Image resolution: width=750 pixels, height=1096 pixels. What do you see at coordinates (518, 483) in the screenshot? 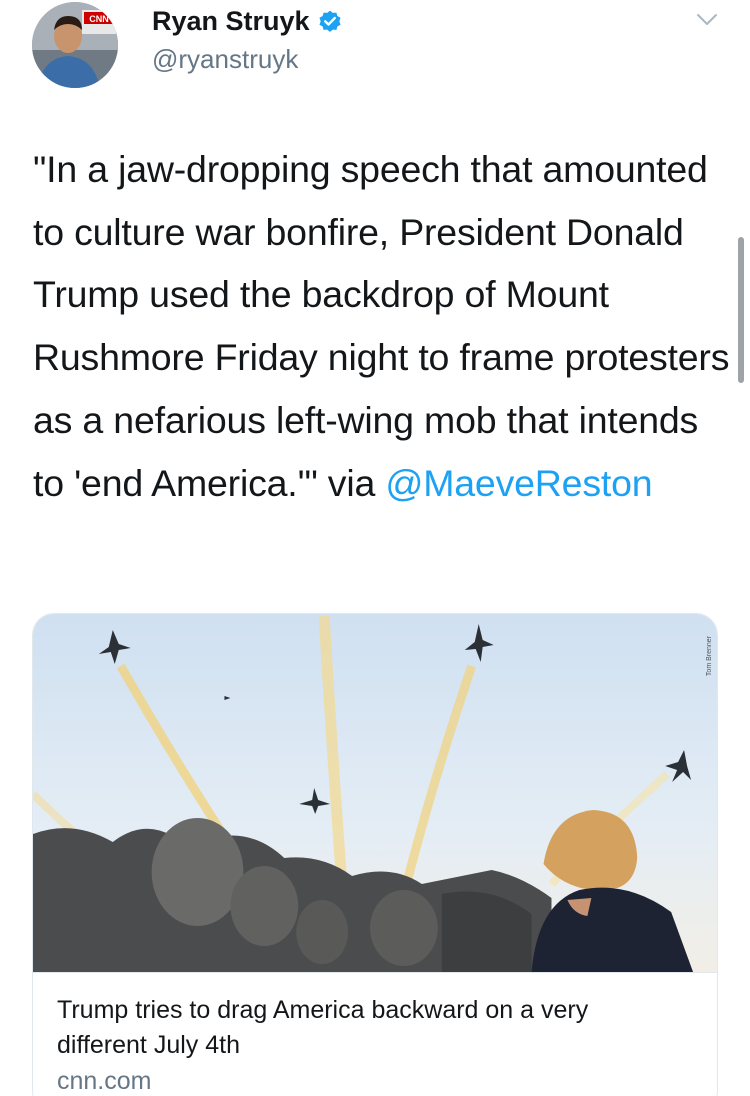
I see `mention-link: @MaeveReston` at bounding box center [518, 483].